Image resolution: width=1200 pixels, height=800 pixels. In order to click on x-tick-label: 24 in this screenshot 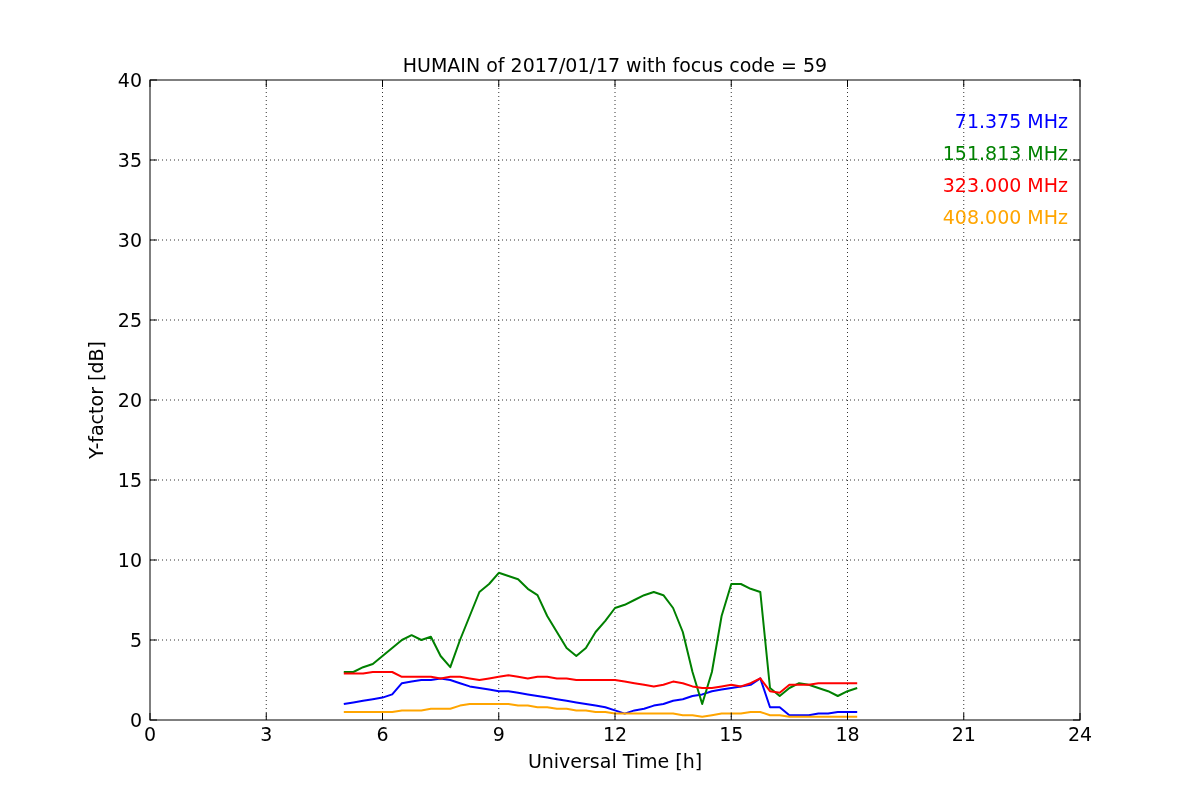, I will do `click(1080, 734)`.